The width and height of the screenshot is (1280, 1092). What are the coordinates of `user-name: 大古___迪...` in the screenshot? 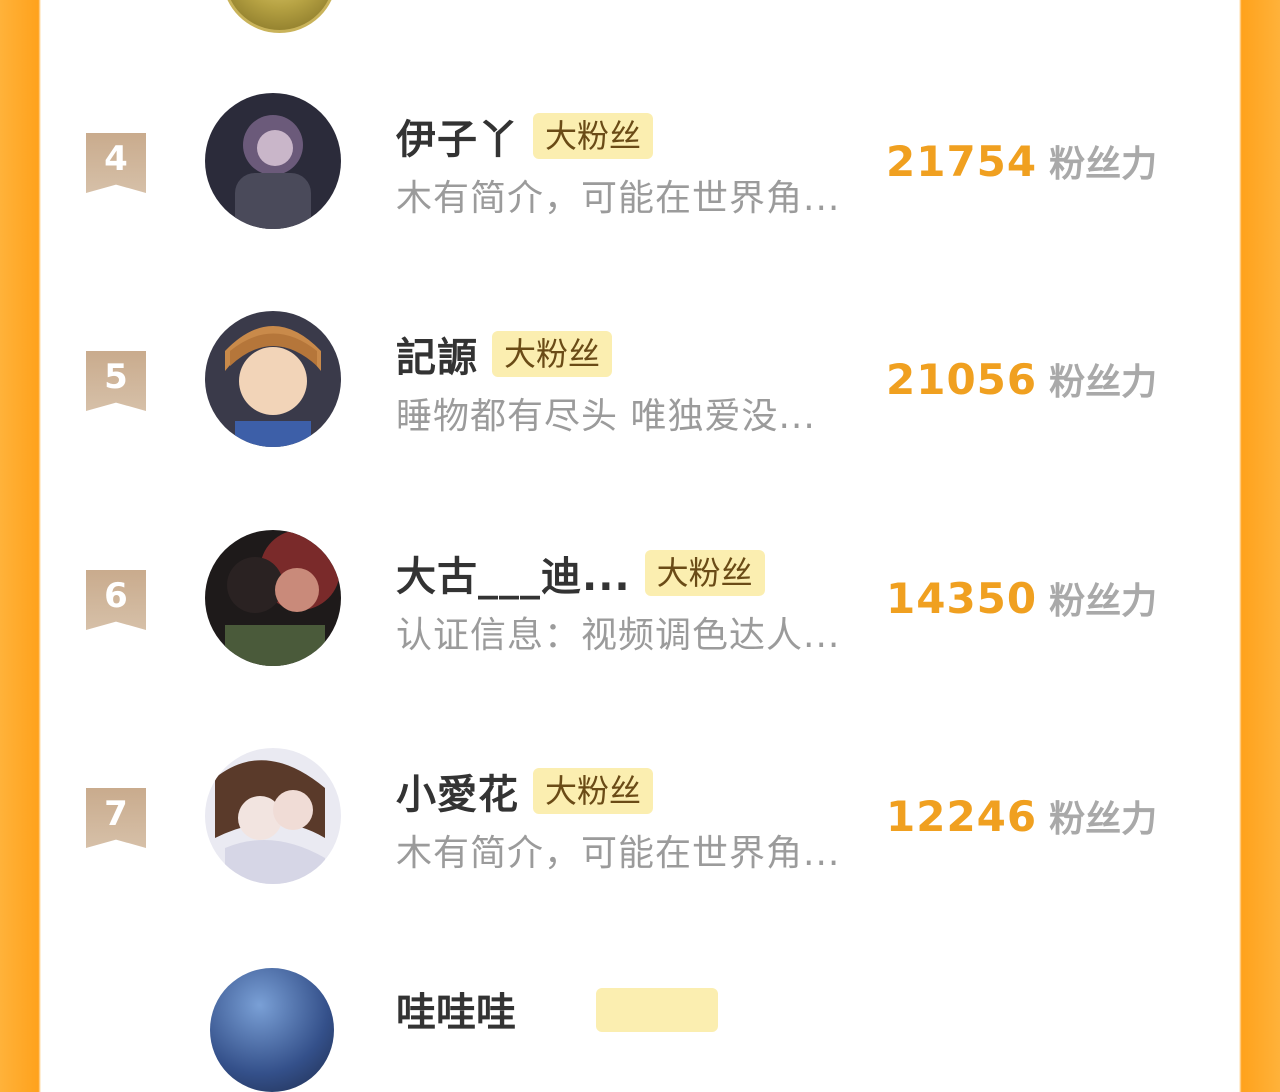 It's located at (513, 573).